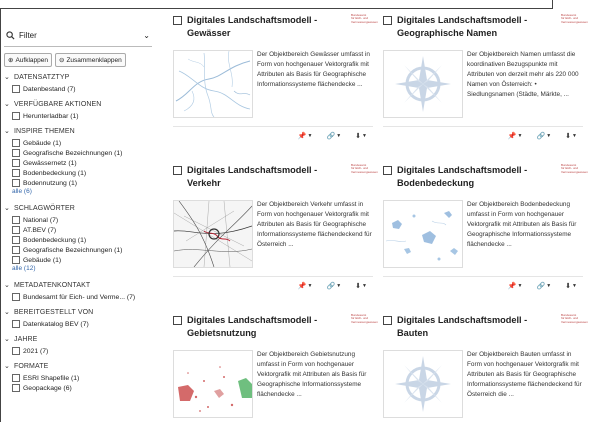  I want to click on facet-checkbox-item: ESRI Shapefile (1), so click(82, 378).